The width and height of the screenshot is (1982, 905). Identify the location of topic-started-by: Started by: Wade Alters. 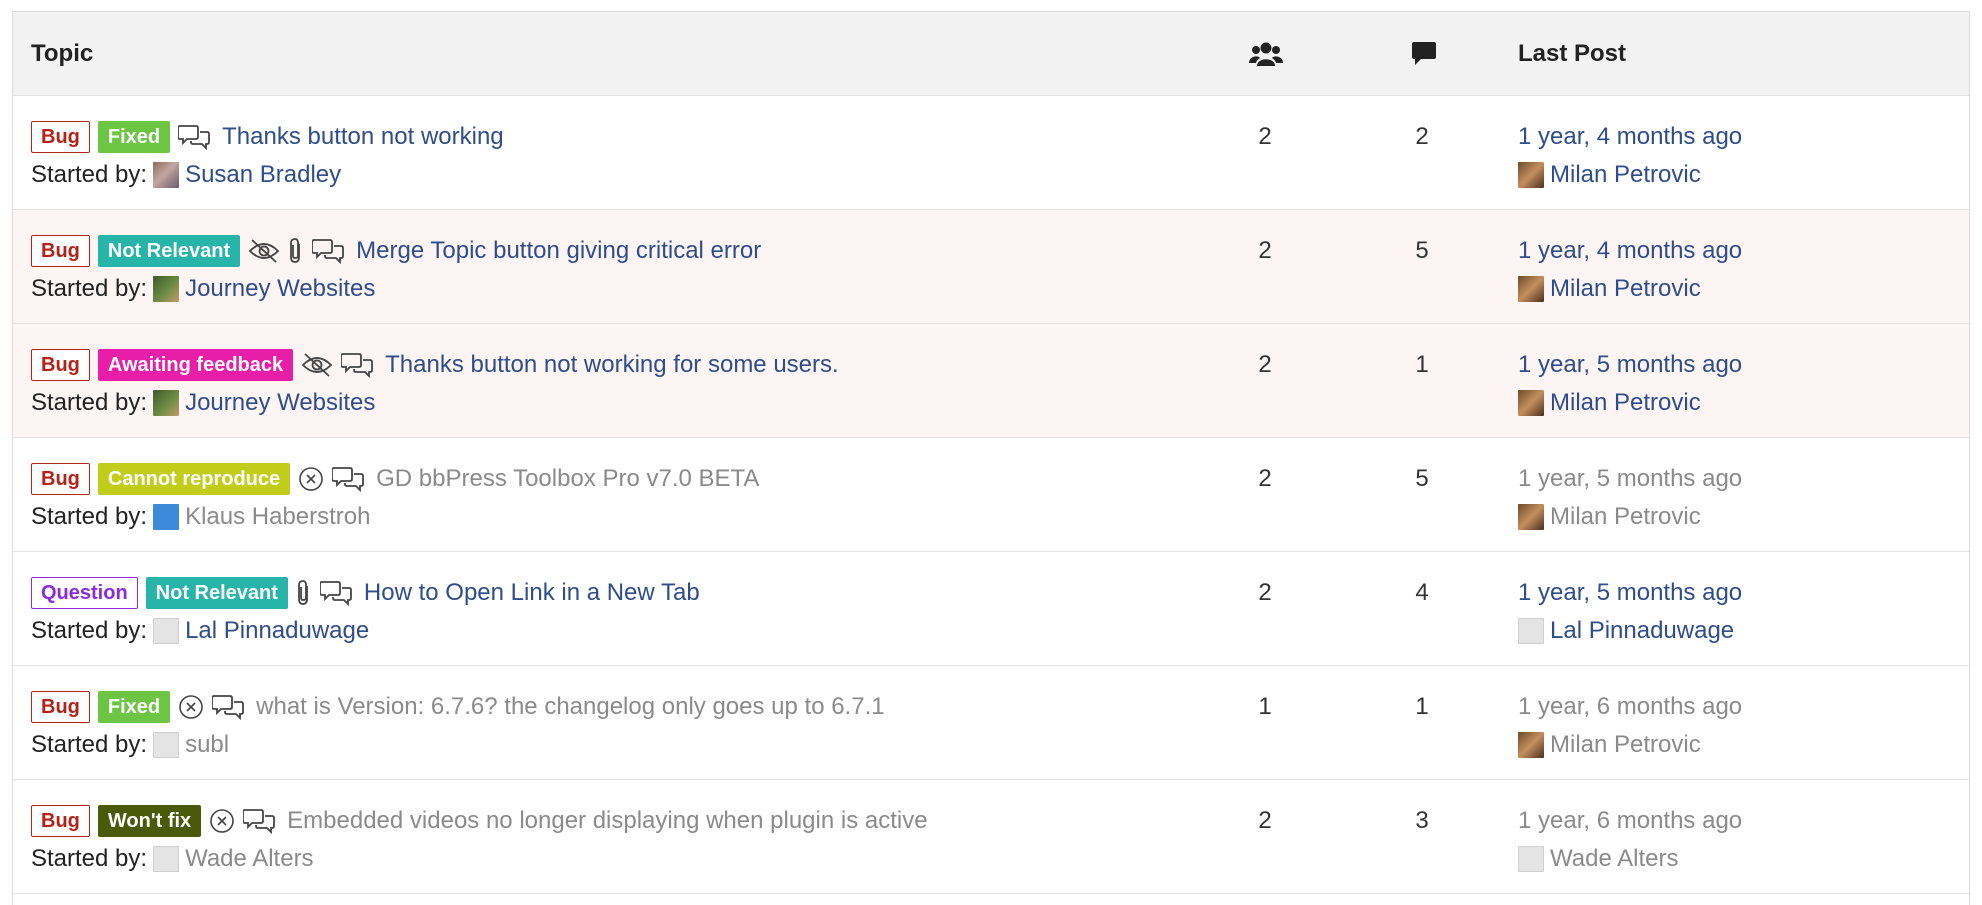
(172, 859).